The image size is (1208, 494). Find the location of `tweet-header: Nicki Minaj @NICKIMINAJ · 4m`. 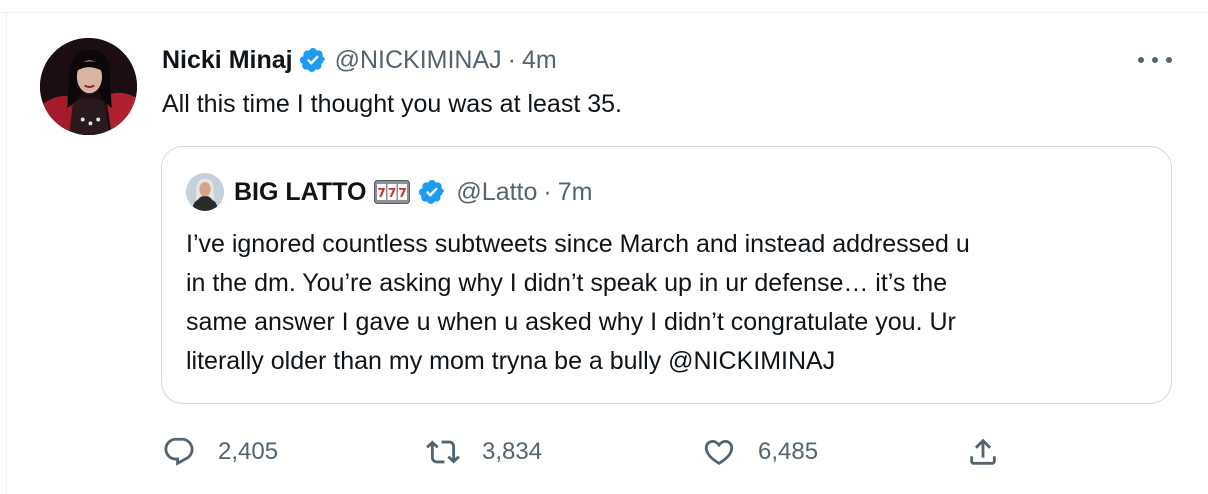

tweet-header: Nicki Minaj @NICKIMINAJ · 4m is located at coordinates (359, 60).